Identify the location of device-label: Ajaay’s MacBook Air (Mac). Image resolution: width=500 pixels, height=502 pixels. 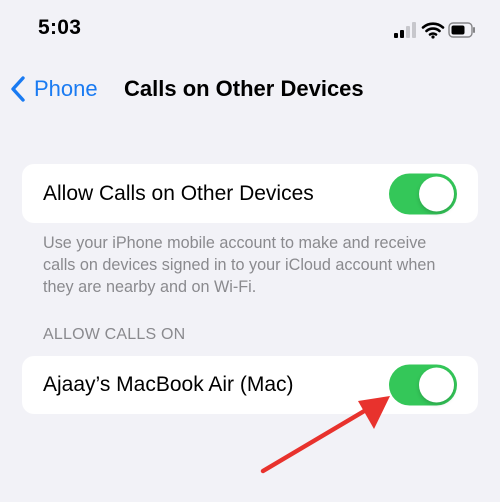
(168, 384).